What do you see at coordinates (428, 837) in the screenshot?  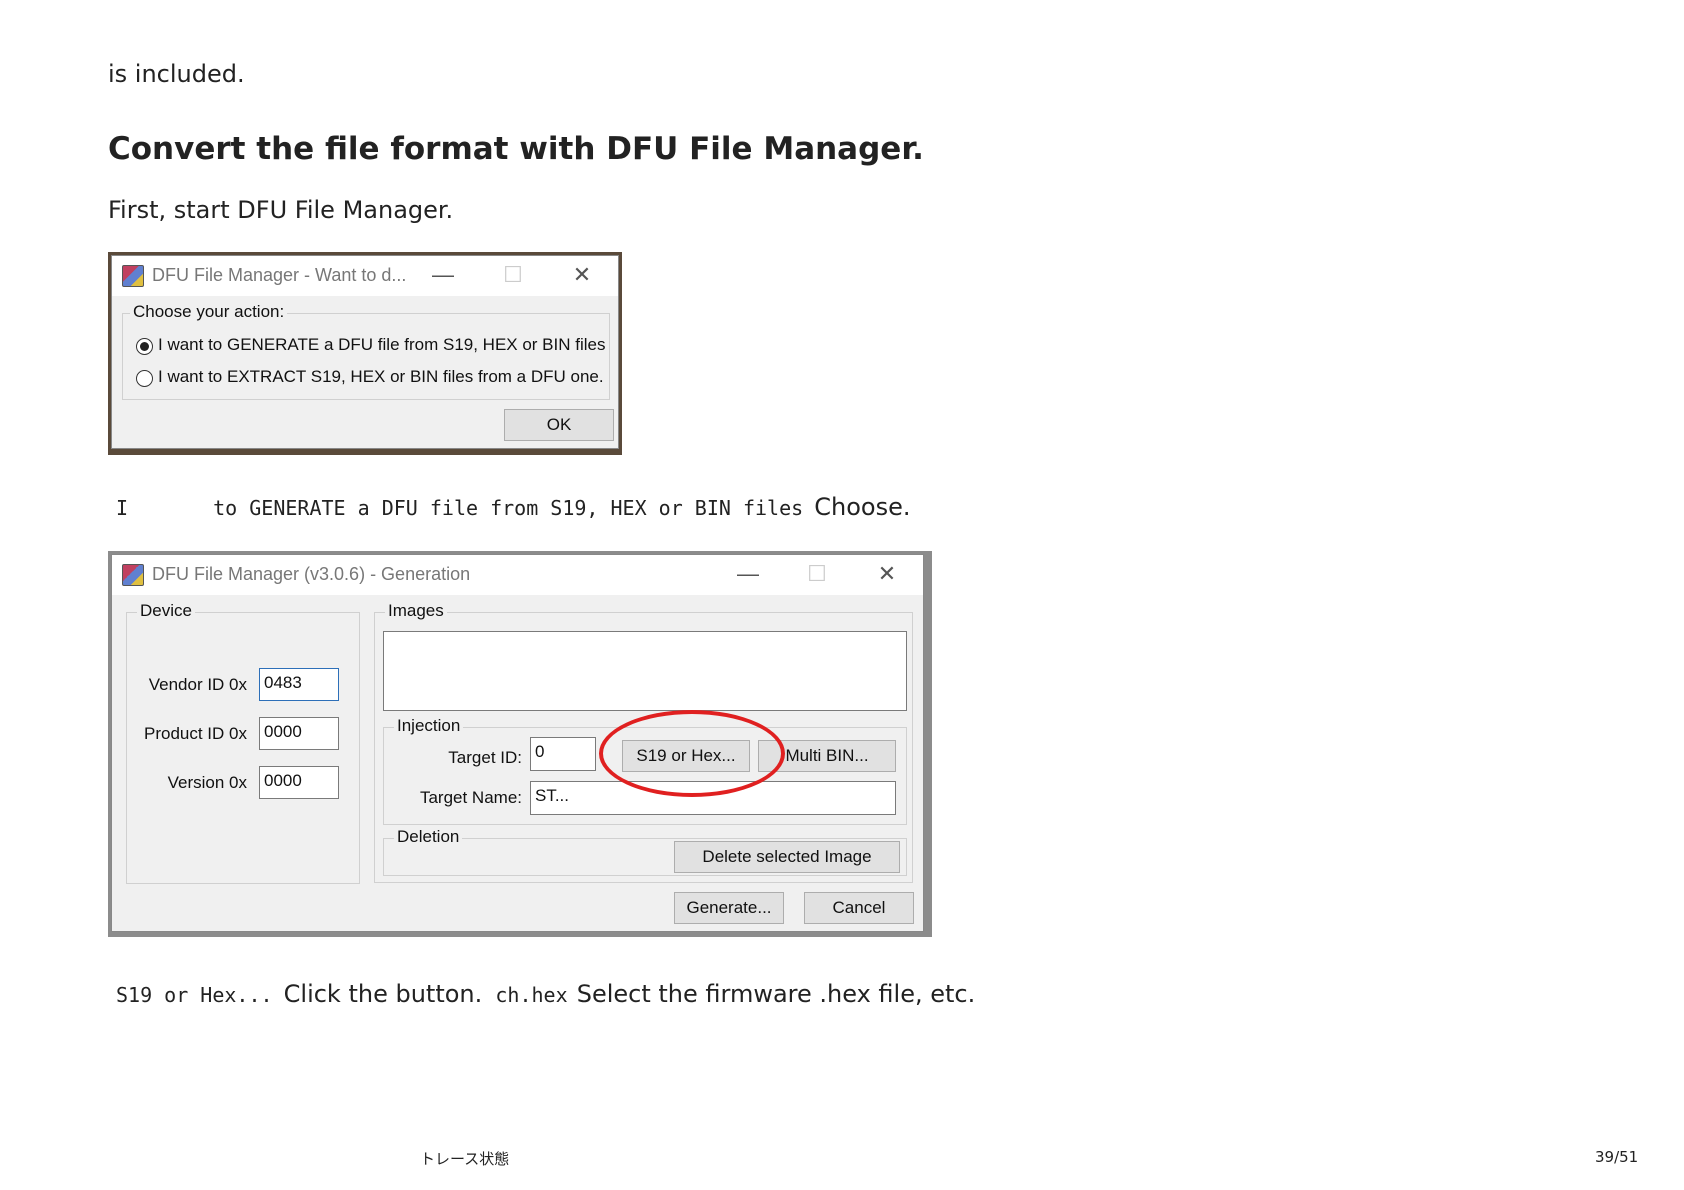 I see `deletion-group-label: Deletion` at bounding box center [428, 837].